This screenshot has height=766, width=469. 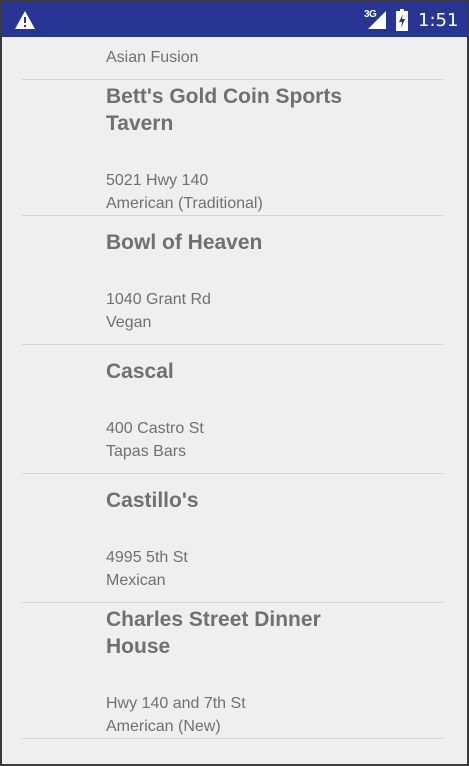 What do you see at coordinates (155, 428) in the screenshot?
I see `restaurant-address: 400 Castro St` at bounding box center [155, 428].